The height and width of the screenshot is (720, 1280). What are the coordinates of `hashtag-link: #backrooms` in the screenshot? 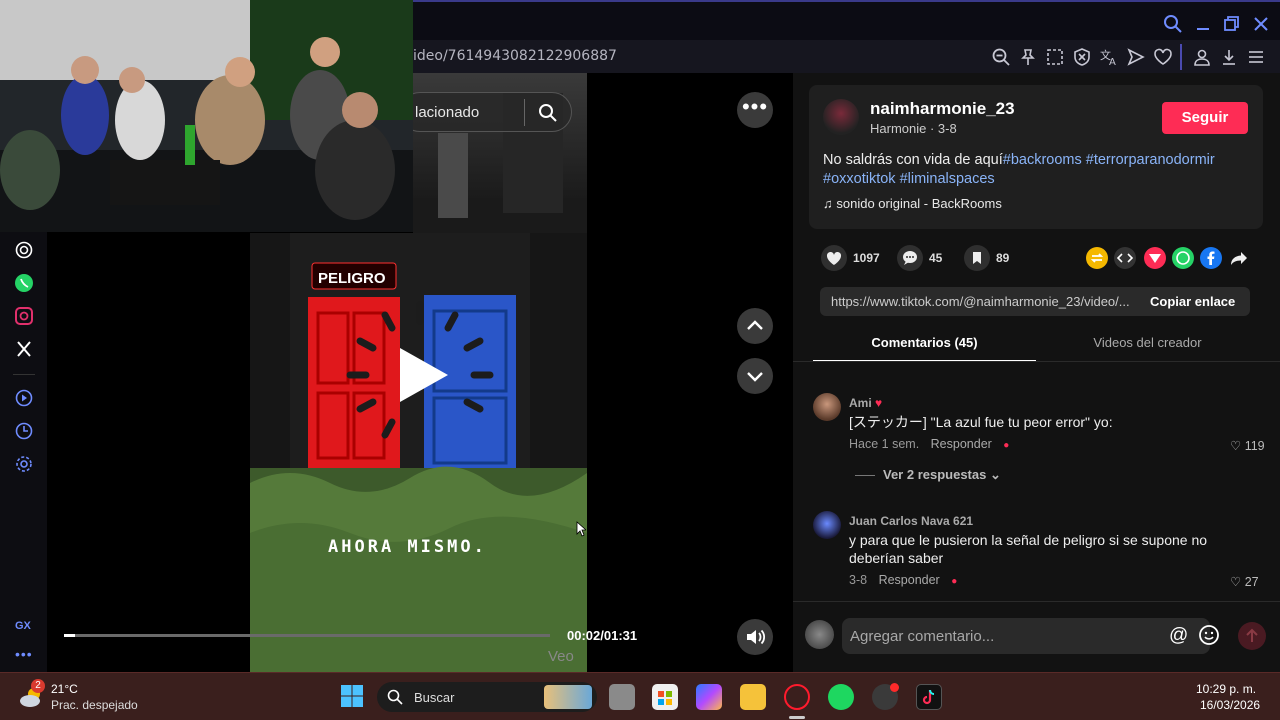 It's located at (1042, 160).